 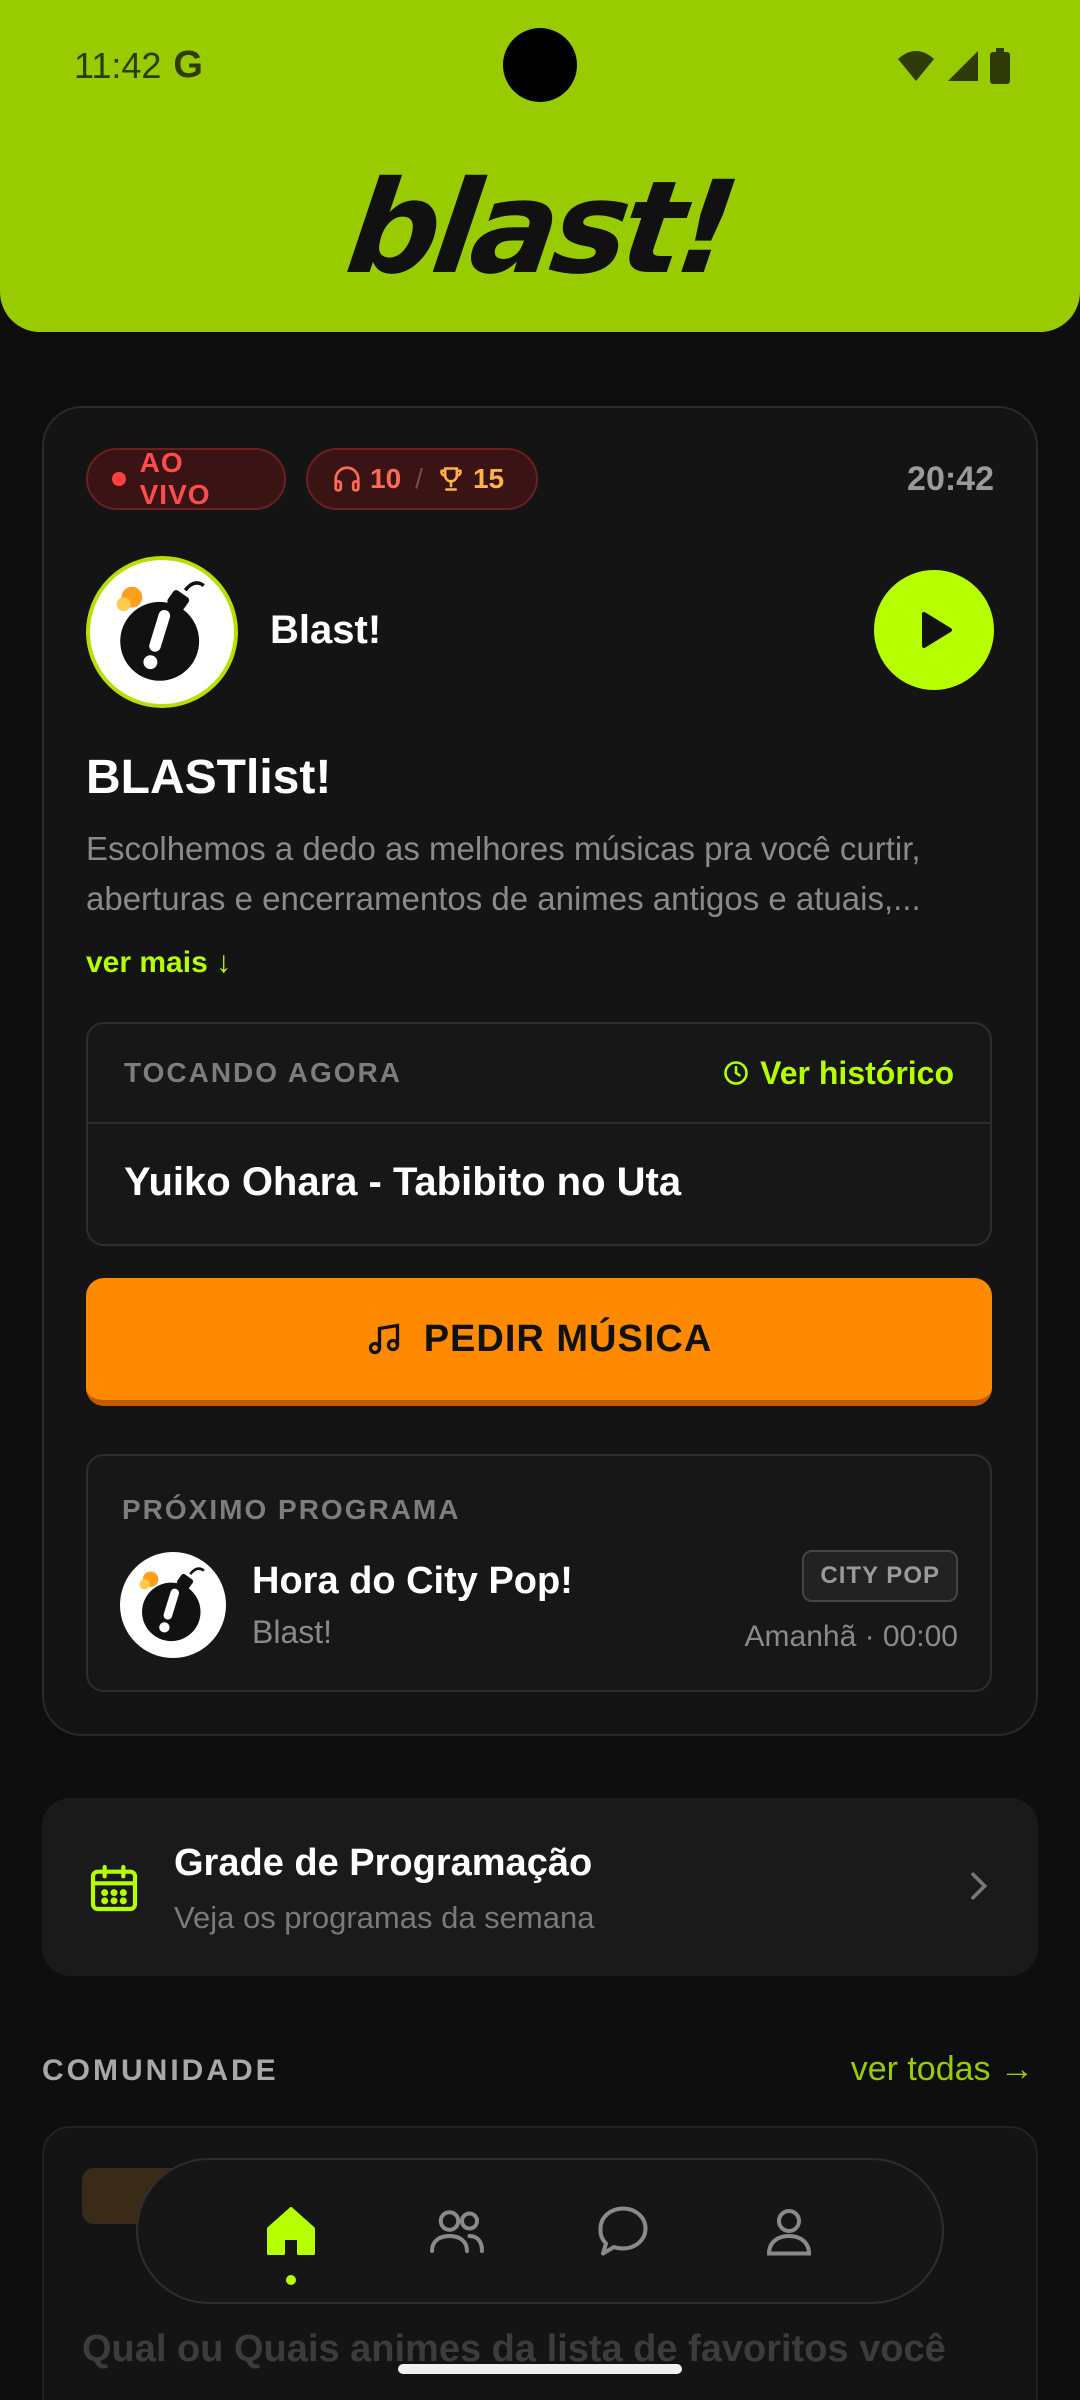 I want to click on schedule-title: Grade de Programação, so click(x=383, y=1863).